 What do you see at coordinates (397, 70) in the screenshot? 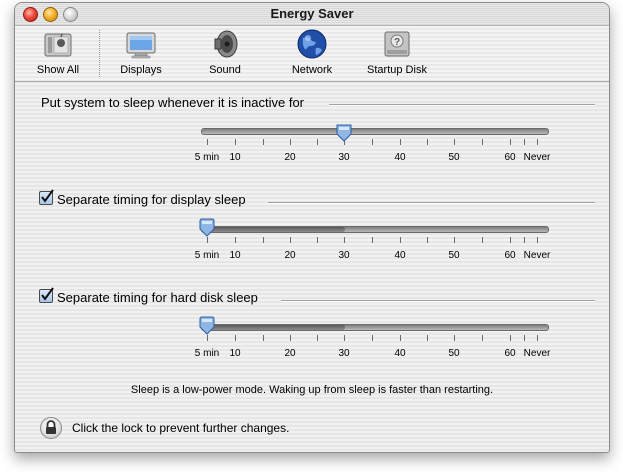
I see `toolbar-startup-disk-label: Startup Disk` at bounding box center [397, 70].